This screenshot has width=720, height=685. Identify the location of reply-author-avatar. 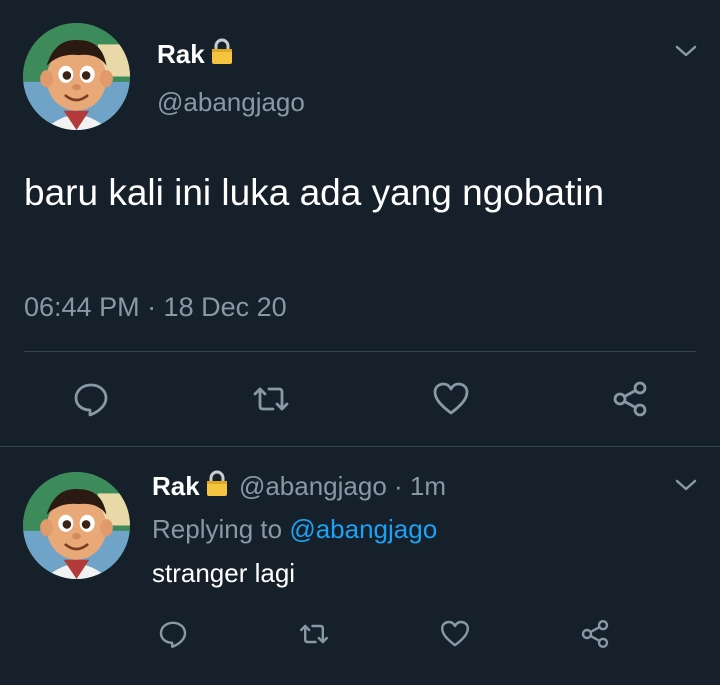
(76, 525).